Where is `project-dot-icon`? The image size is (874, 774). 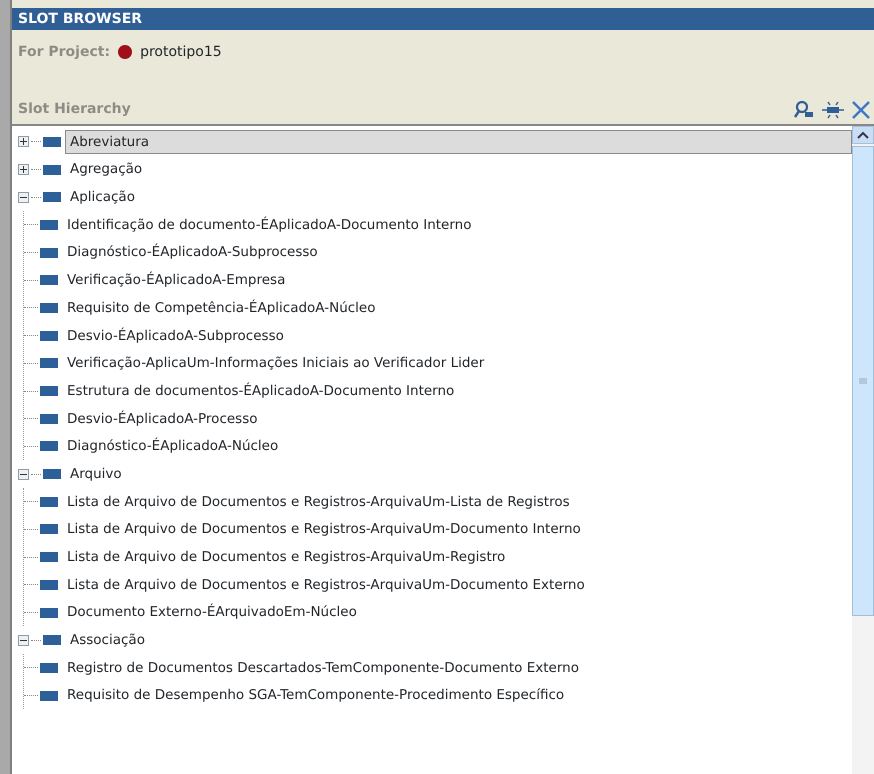 project-dot-icon is located at coordinates (125, 52).